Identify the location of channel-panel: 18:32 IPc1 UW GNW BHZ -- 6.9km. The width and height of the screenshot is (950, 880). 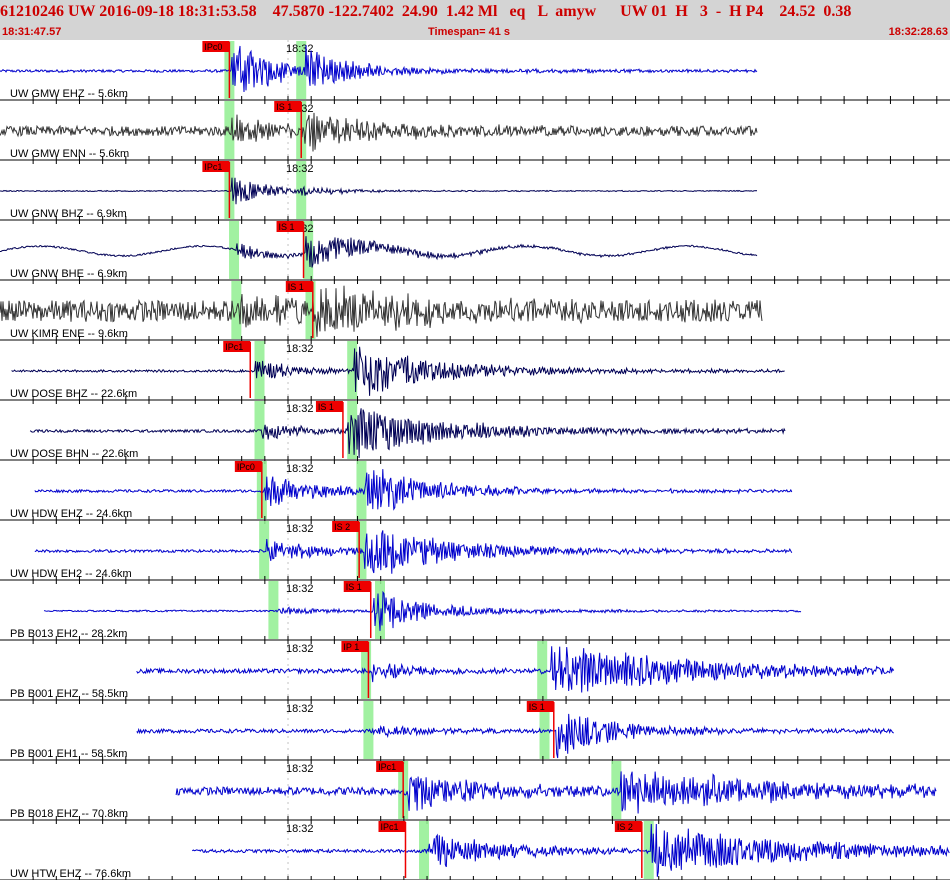
(475, 192).